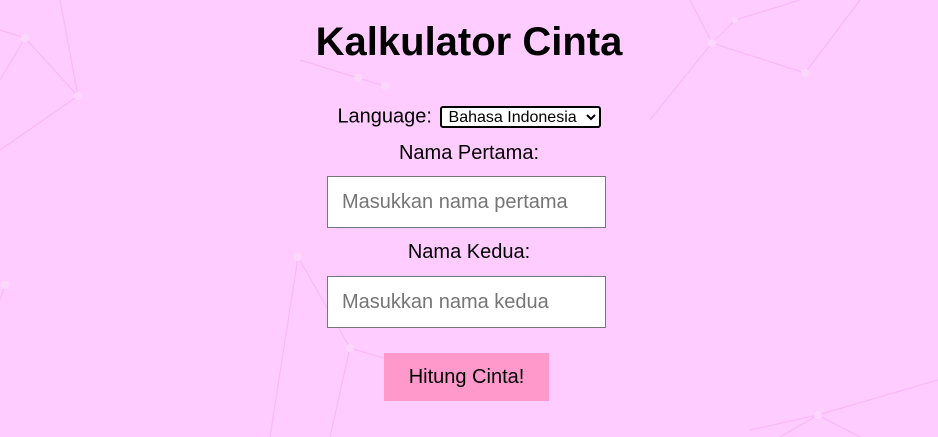 The image size is (938, 437). I want to click on language-row: Language: Bahasa Indonesia, so click(469, 116).